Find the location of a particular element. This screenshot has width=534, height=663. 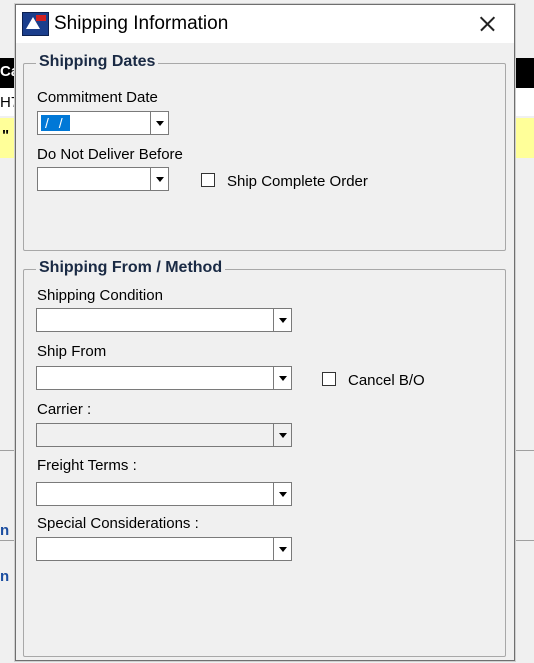

ship-from-label: Ship From is located at coordinates (72, 351).